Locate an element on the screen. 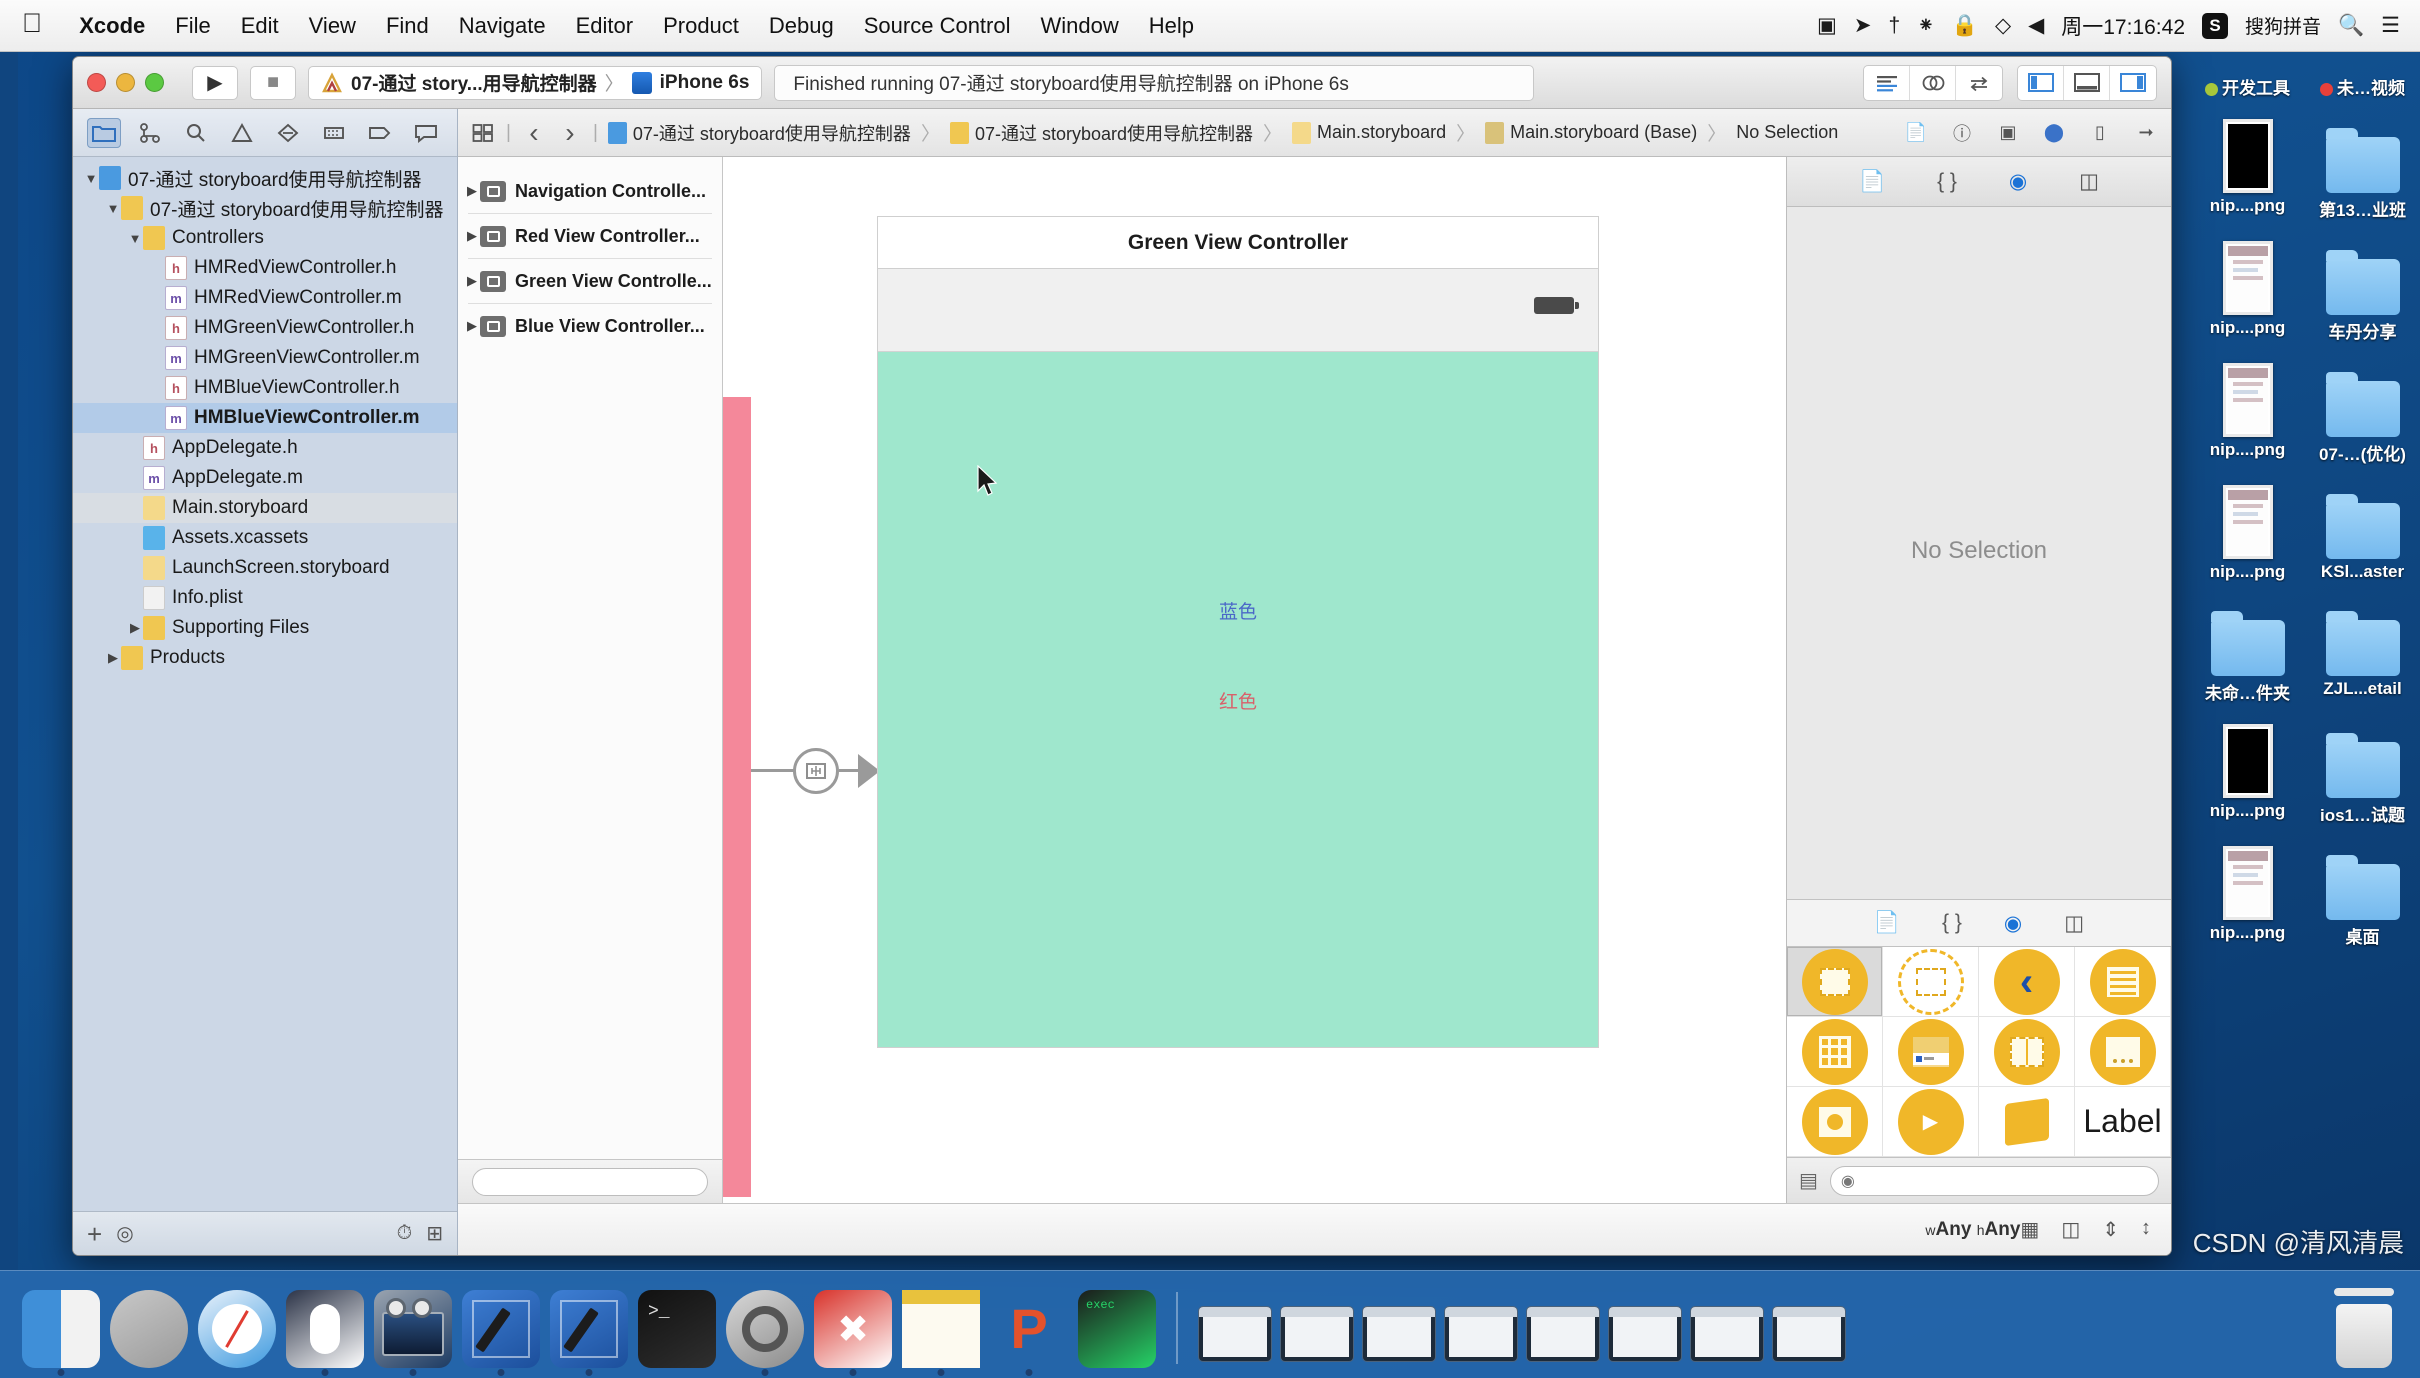 This screenshot has height=1378, width=2420. outline-filter-field is located at coordinates (590, 1181).